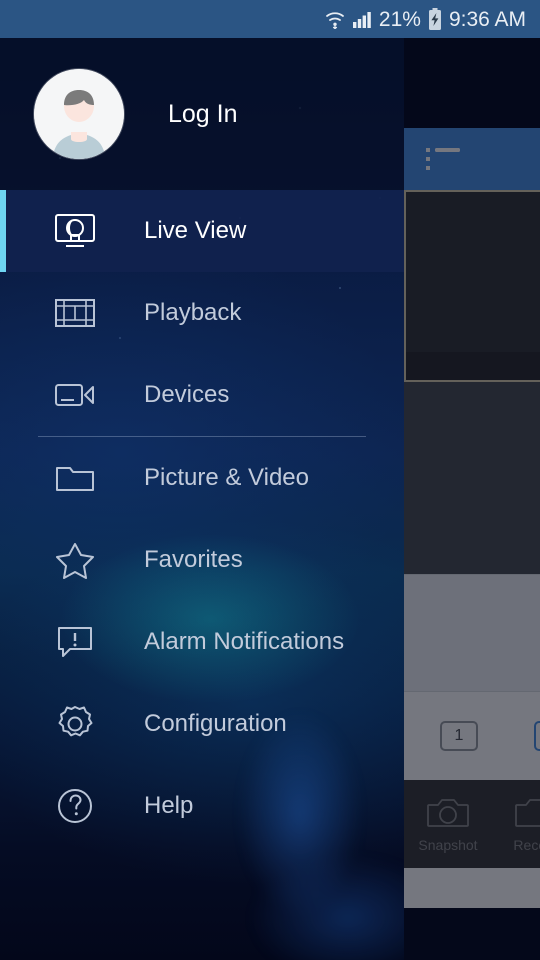 Image resolution: width=540 pixels, height=960 pixels. I want to click on status-bar: 21% 9:36 AM, so click(270, 19).